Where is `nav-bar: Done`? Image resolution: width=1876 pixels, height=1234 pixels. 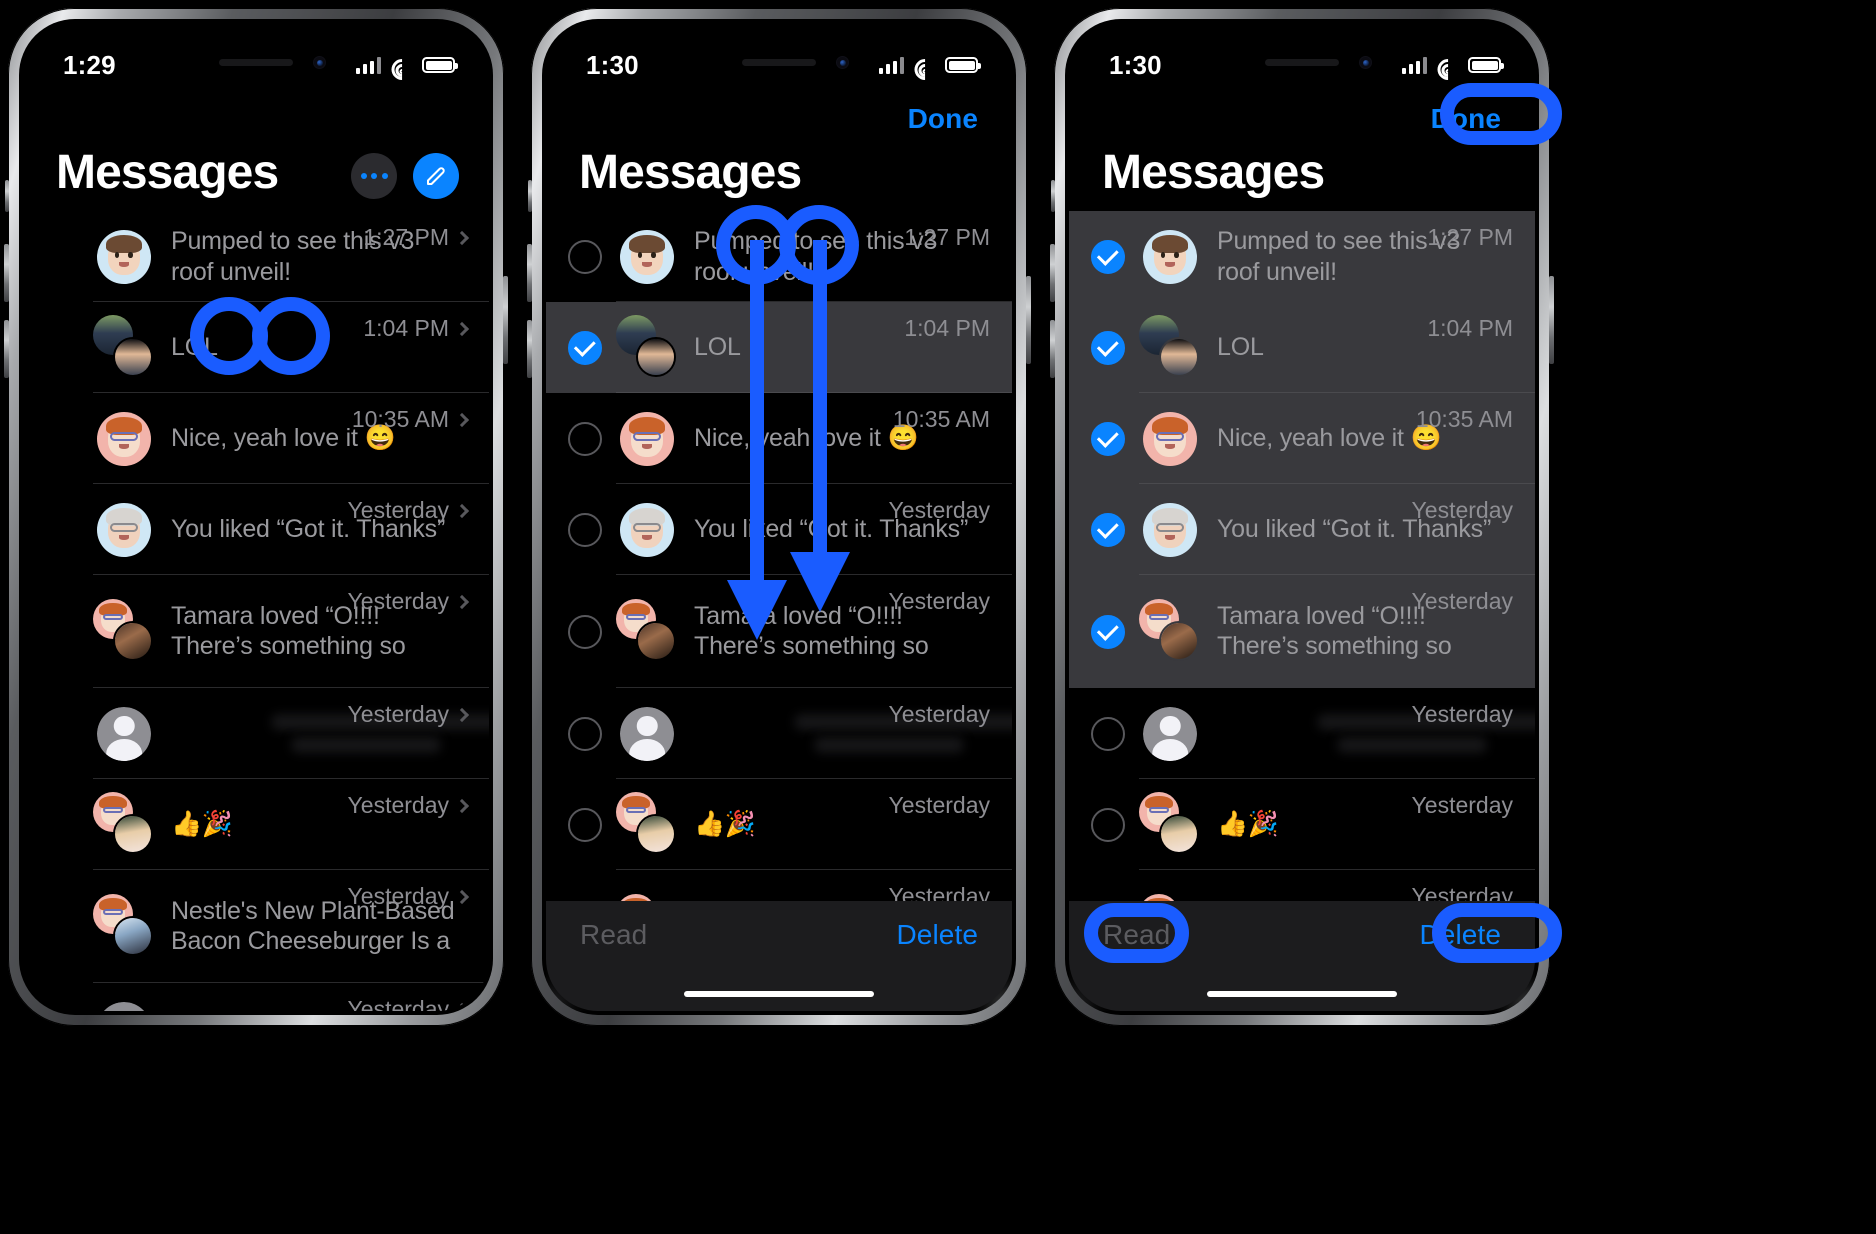 nav-bar: Done is located at coordinates (1302, 119).